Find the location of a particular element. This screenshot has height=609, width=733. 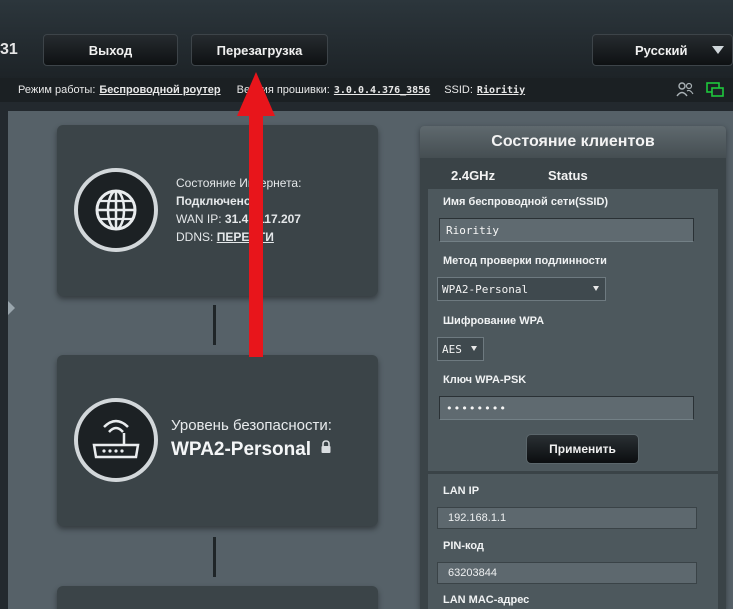

ssid-label: SSID: is located at coordinates (458, 90).